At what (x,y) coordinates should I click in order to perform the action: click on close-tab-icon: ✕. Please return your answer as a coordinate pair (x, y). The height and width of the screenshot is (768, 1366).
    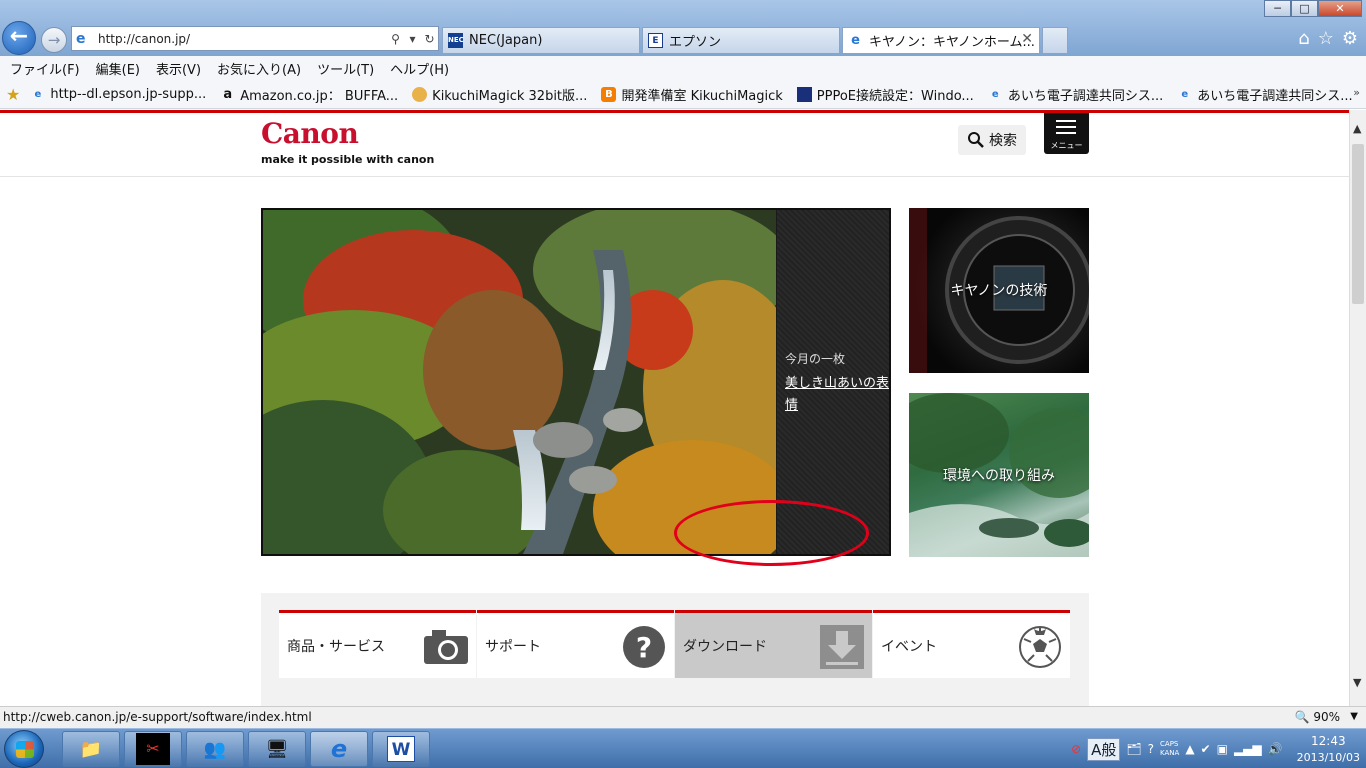
    Looking at the image, I should click on (1027, 39).